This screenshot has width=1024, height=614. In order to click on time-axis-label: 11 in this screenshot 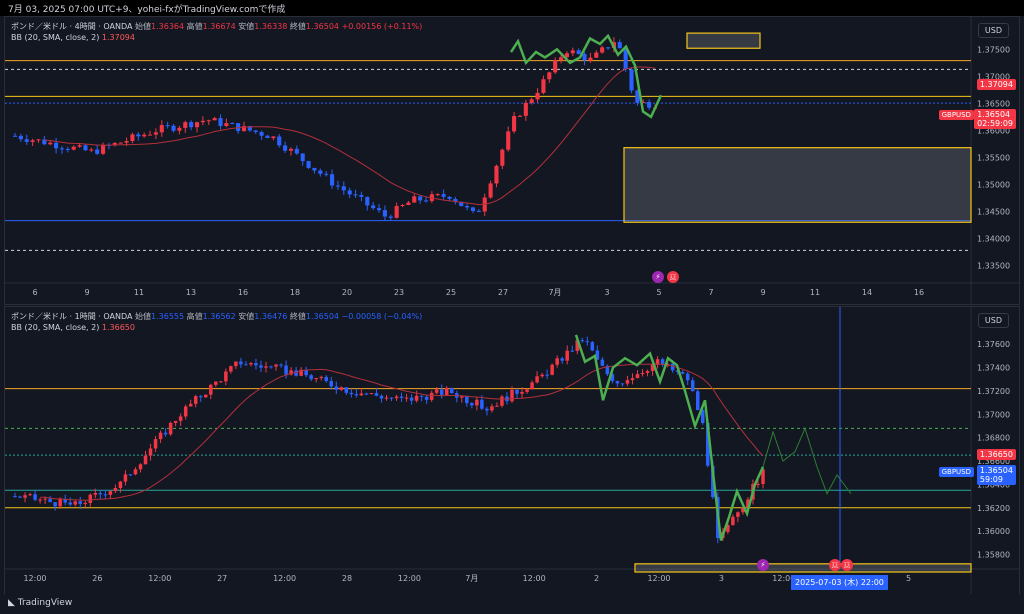, I will do `click(815, 292)`.